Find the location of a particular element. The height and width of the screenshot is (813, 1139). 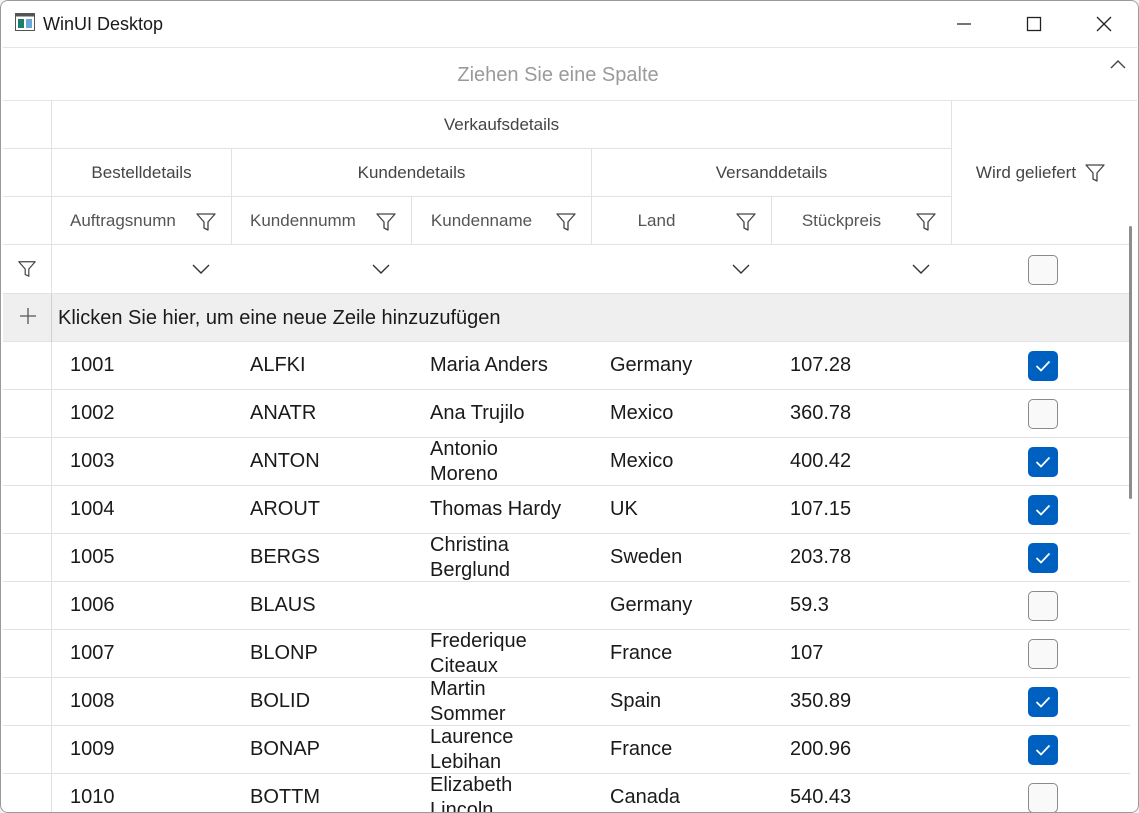

cell-unit-price: 400.42 is located at coordinates (862, 462).